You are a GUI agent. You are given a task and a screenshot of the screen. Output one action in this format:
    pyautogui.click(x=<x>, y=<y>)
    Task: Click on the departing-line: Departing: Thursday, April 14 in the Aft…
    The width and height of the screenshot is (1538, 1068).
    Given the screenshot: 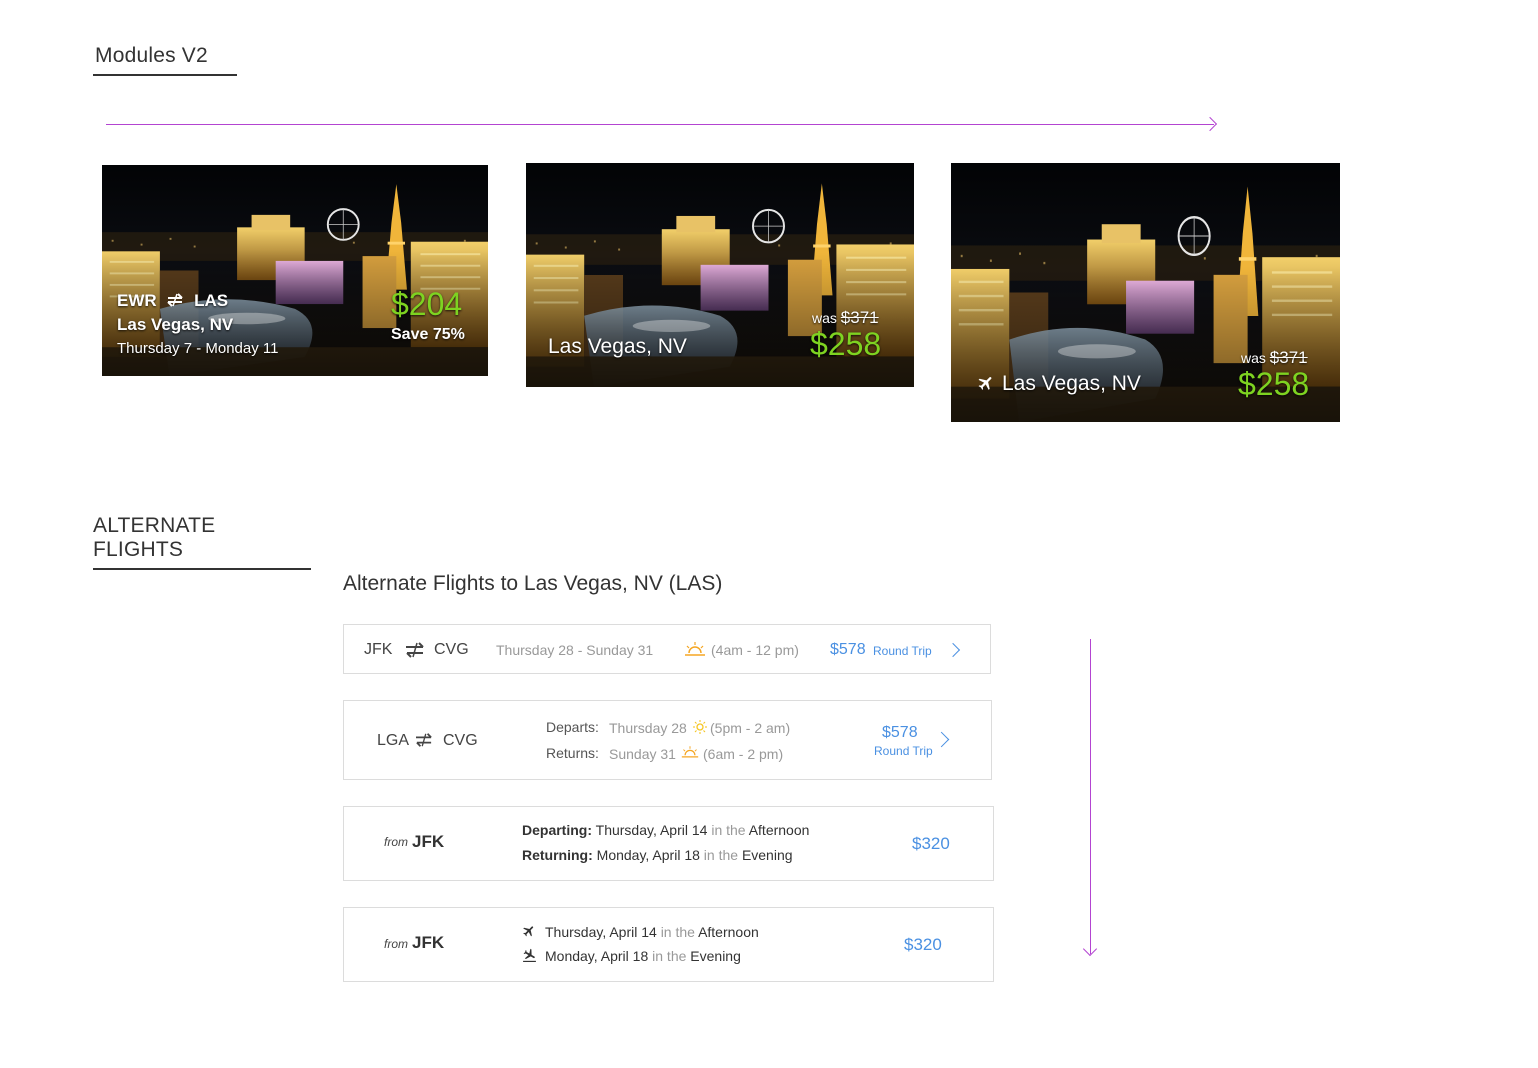 What is the action you would take?
    pyautogui.click(x=665, y=830)
    